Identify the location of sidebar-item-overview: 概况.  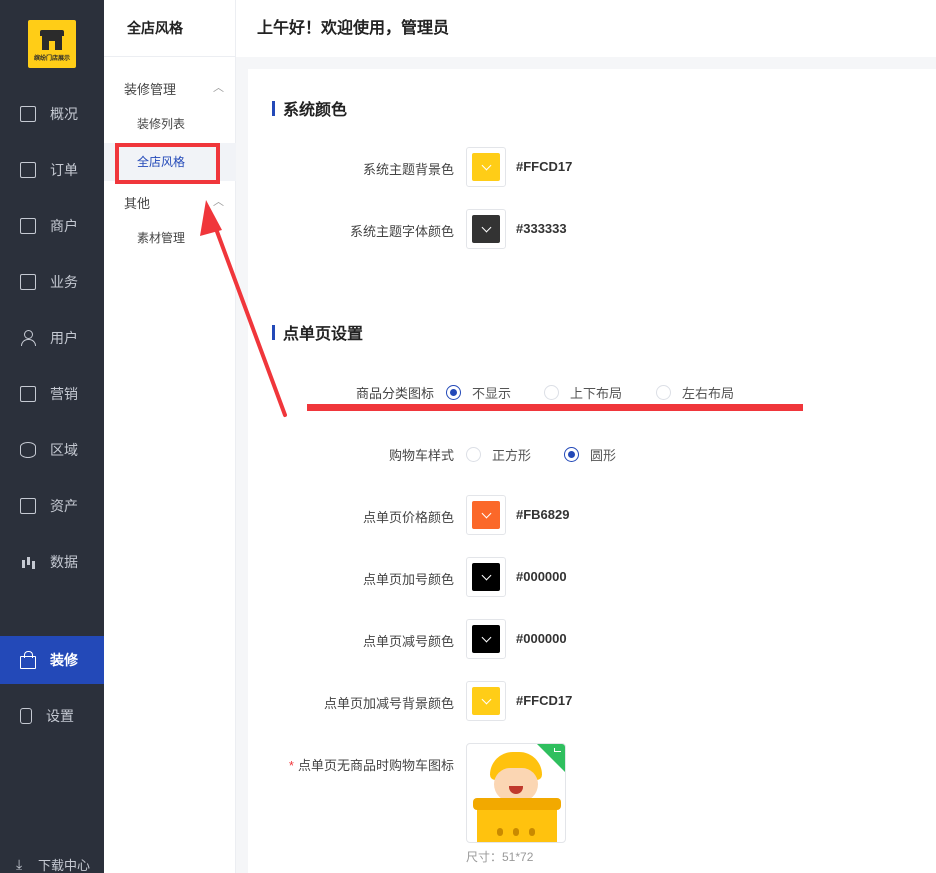
(52, 114).